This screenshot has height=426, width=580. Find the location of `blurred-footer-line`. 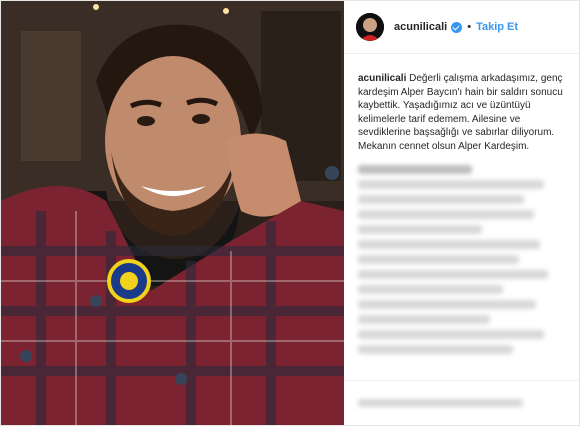

blurred-footer-line is located at coordinates (440, 403).